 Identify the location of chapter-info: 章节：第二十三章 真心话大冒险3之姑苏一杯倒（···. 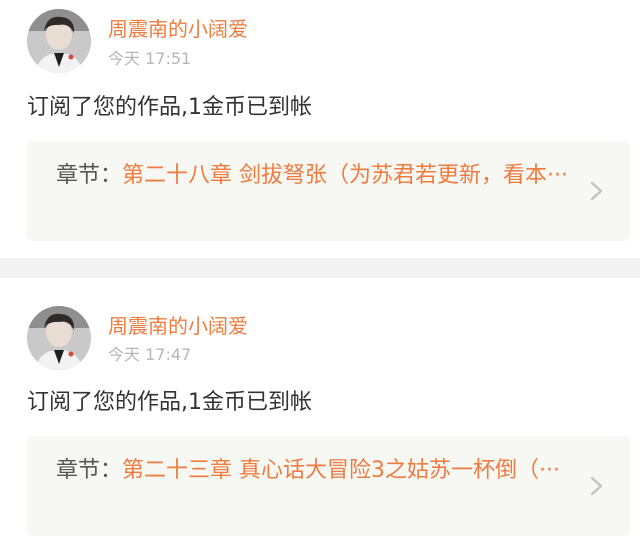
(321, 470).